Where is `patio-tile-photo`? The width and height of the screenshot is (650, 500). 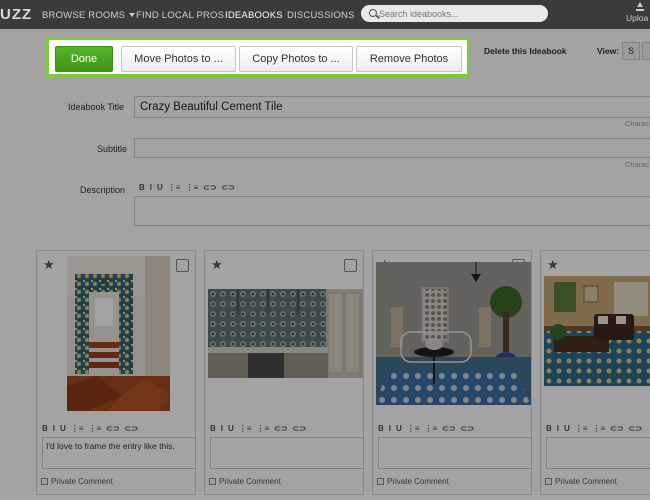 patio-tile-photo is located at coordinates (453, 333).